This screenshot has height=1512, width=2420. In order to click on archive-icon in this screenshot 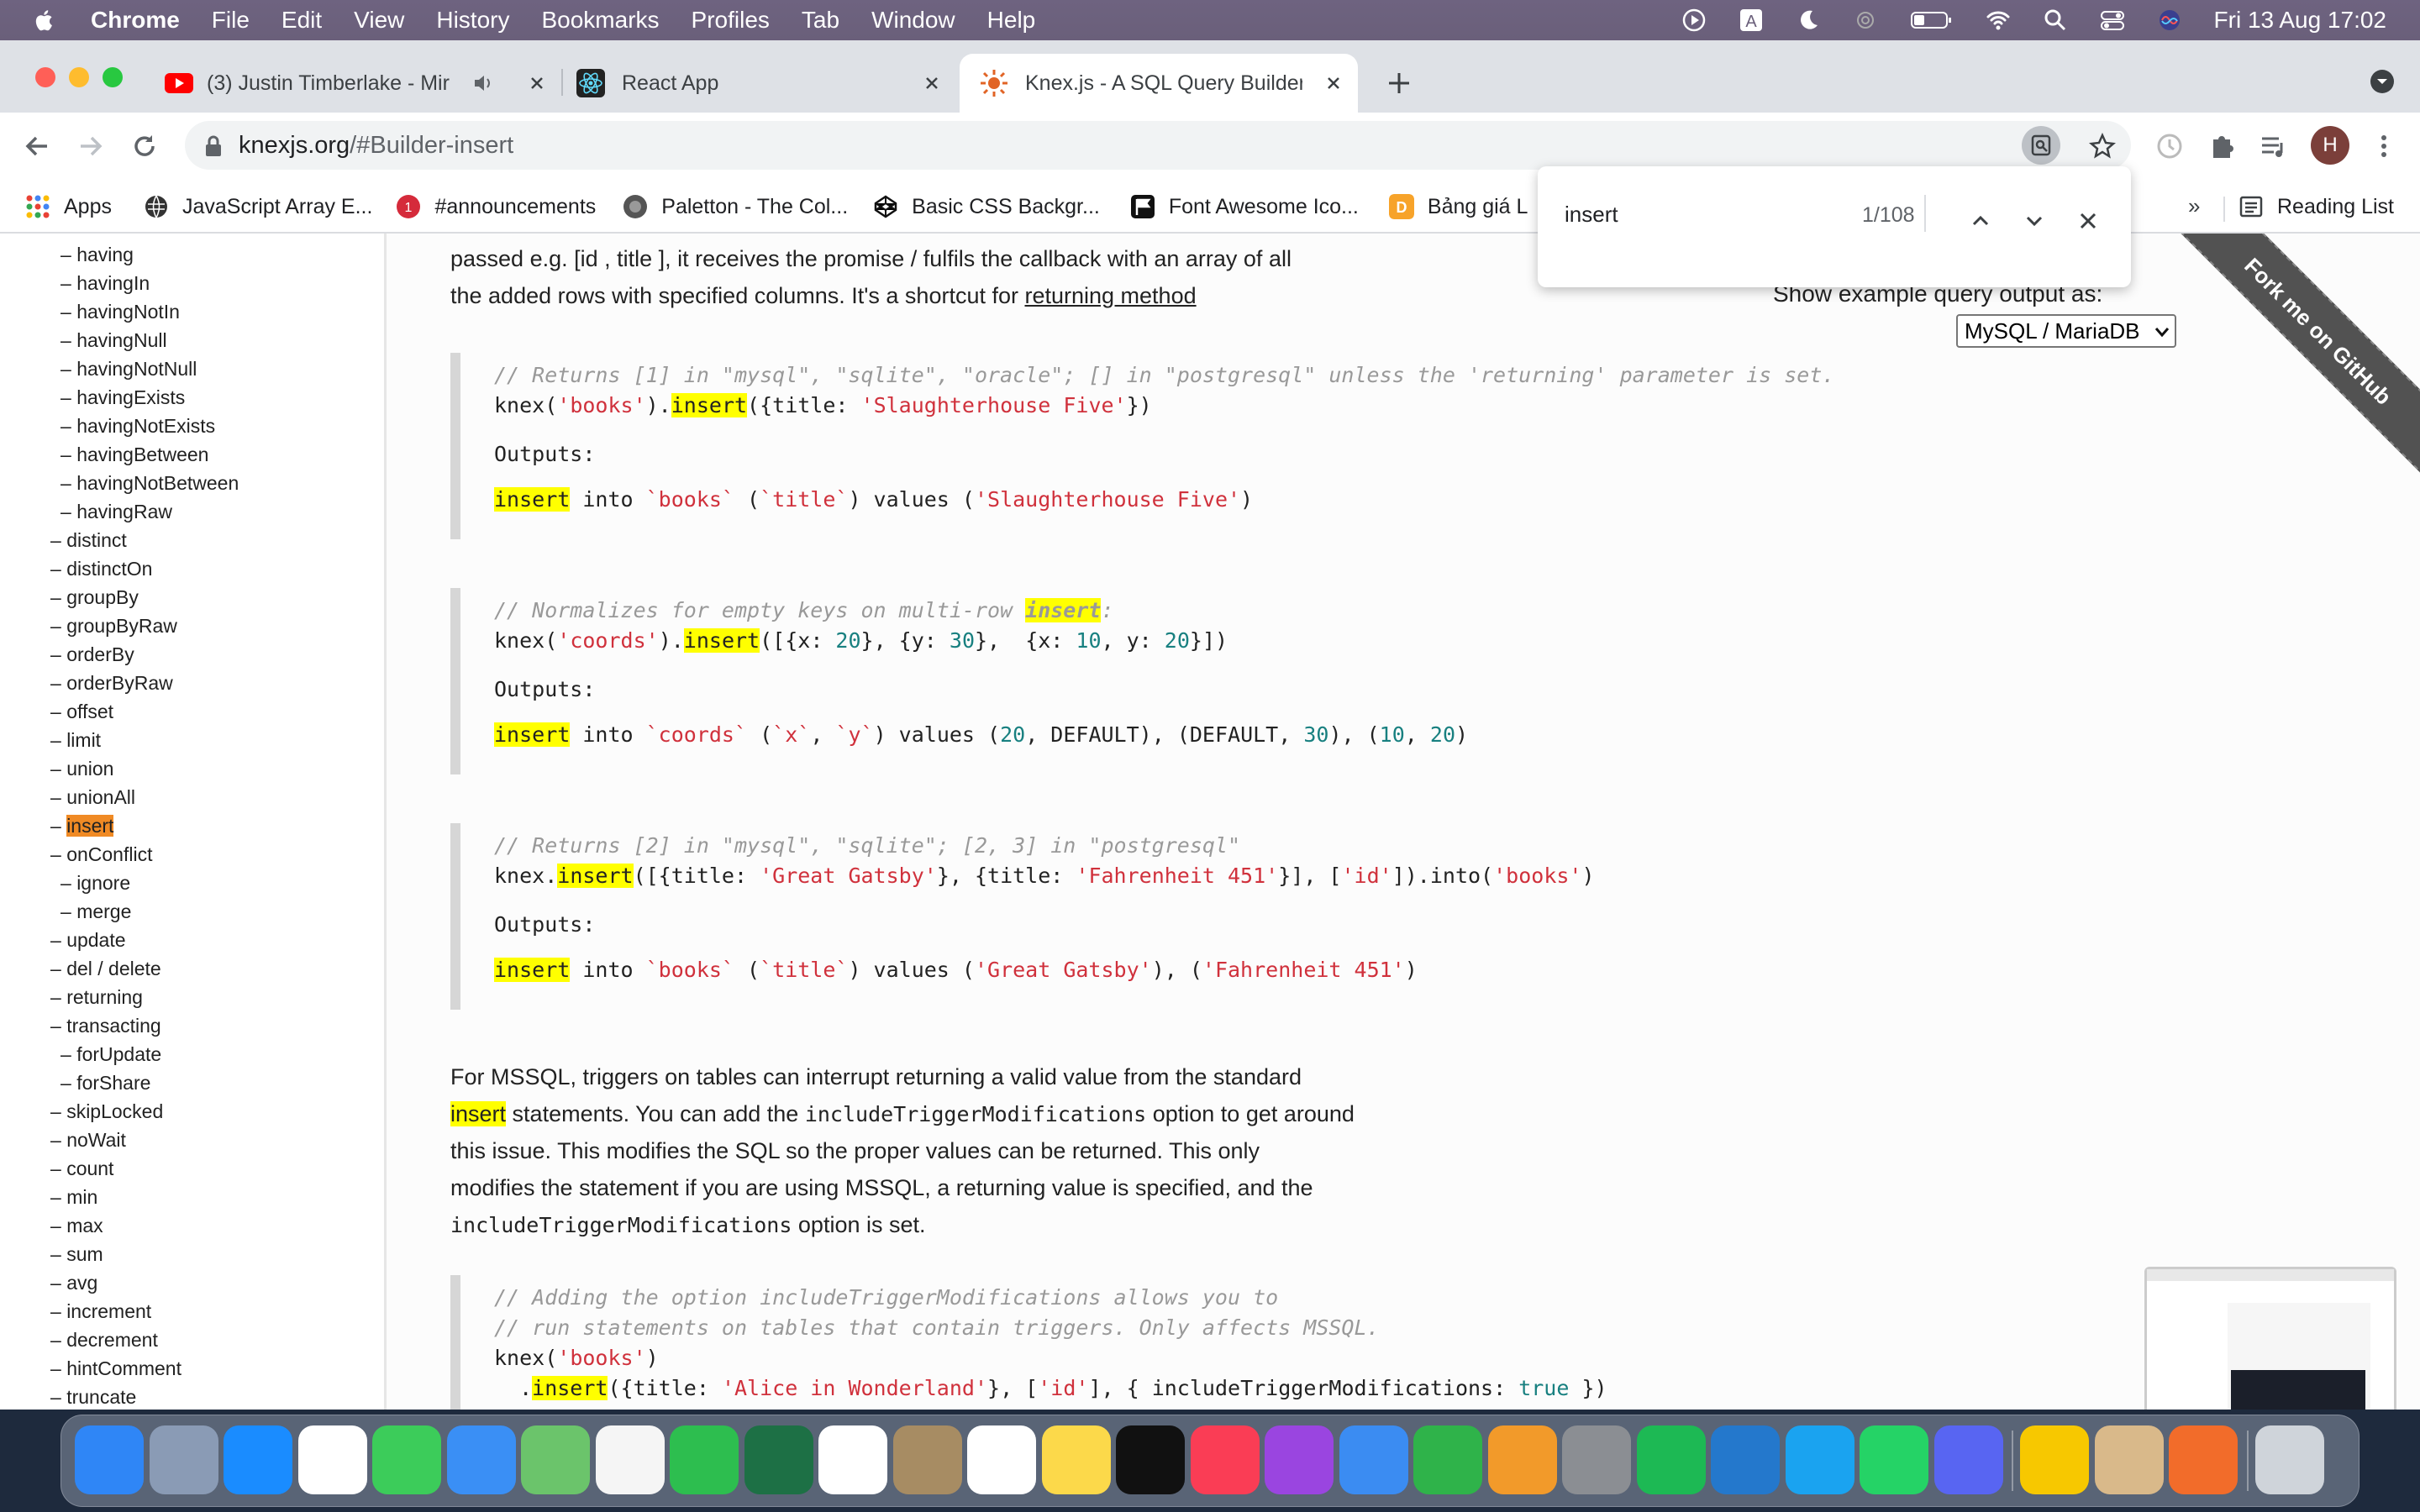, I will do `click(2129, 1459)`.